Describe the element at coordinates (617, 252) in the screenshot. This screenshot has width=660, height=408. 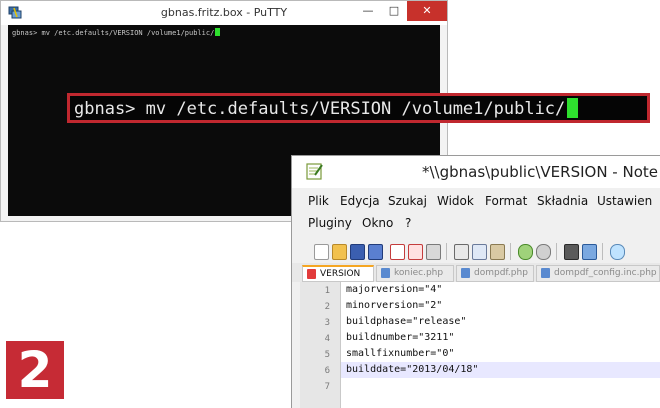
I see `zoom-icon` at that location.